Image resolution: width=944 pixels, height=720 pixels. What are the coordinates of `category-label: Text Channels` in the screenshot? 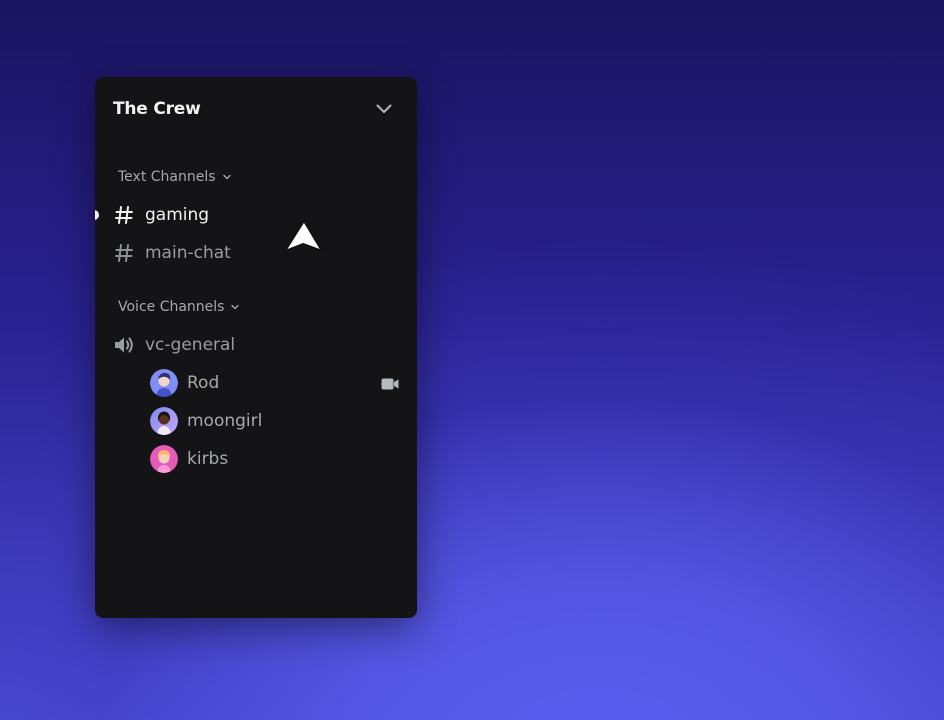 It's located at (167, 177).